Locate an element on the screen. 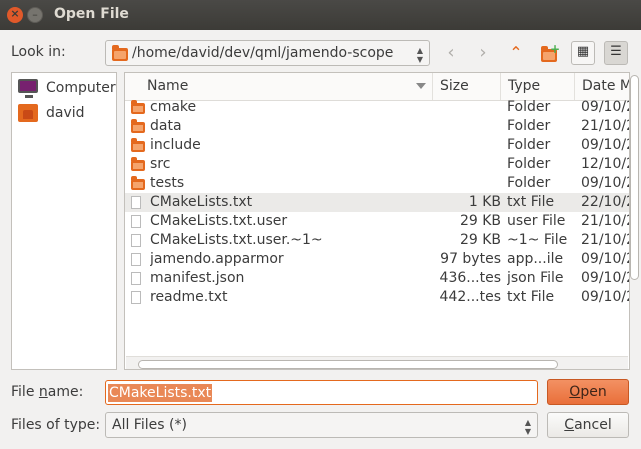 The width and height of the screenshot is (641, 449). look-in-combobox: /home/david/dev/qml/jamendo-scope ▲ ▼ is located at coordinates (267, 53).